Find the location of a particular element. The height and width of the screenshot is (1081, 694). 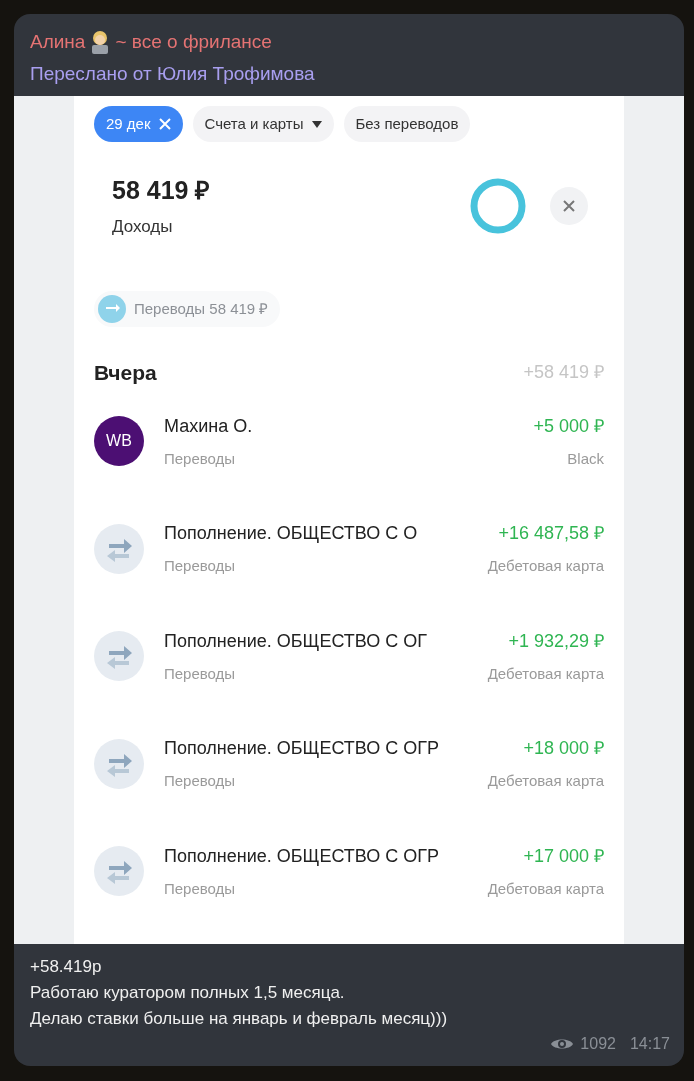

account-name: Black is located at coordinates (585, 458).